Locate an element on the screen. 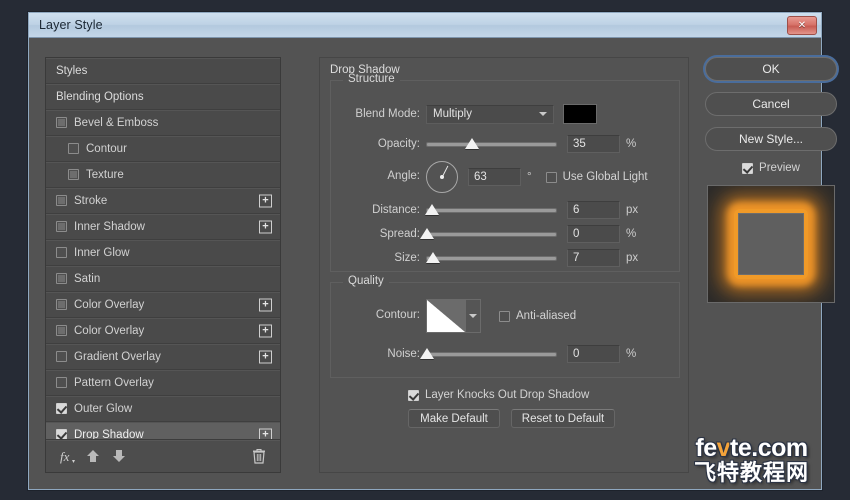  arrow-up-icon is located at coordinates (93, 456).